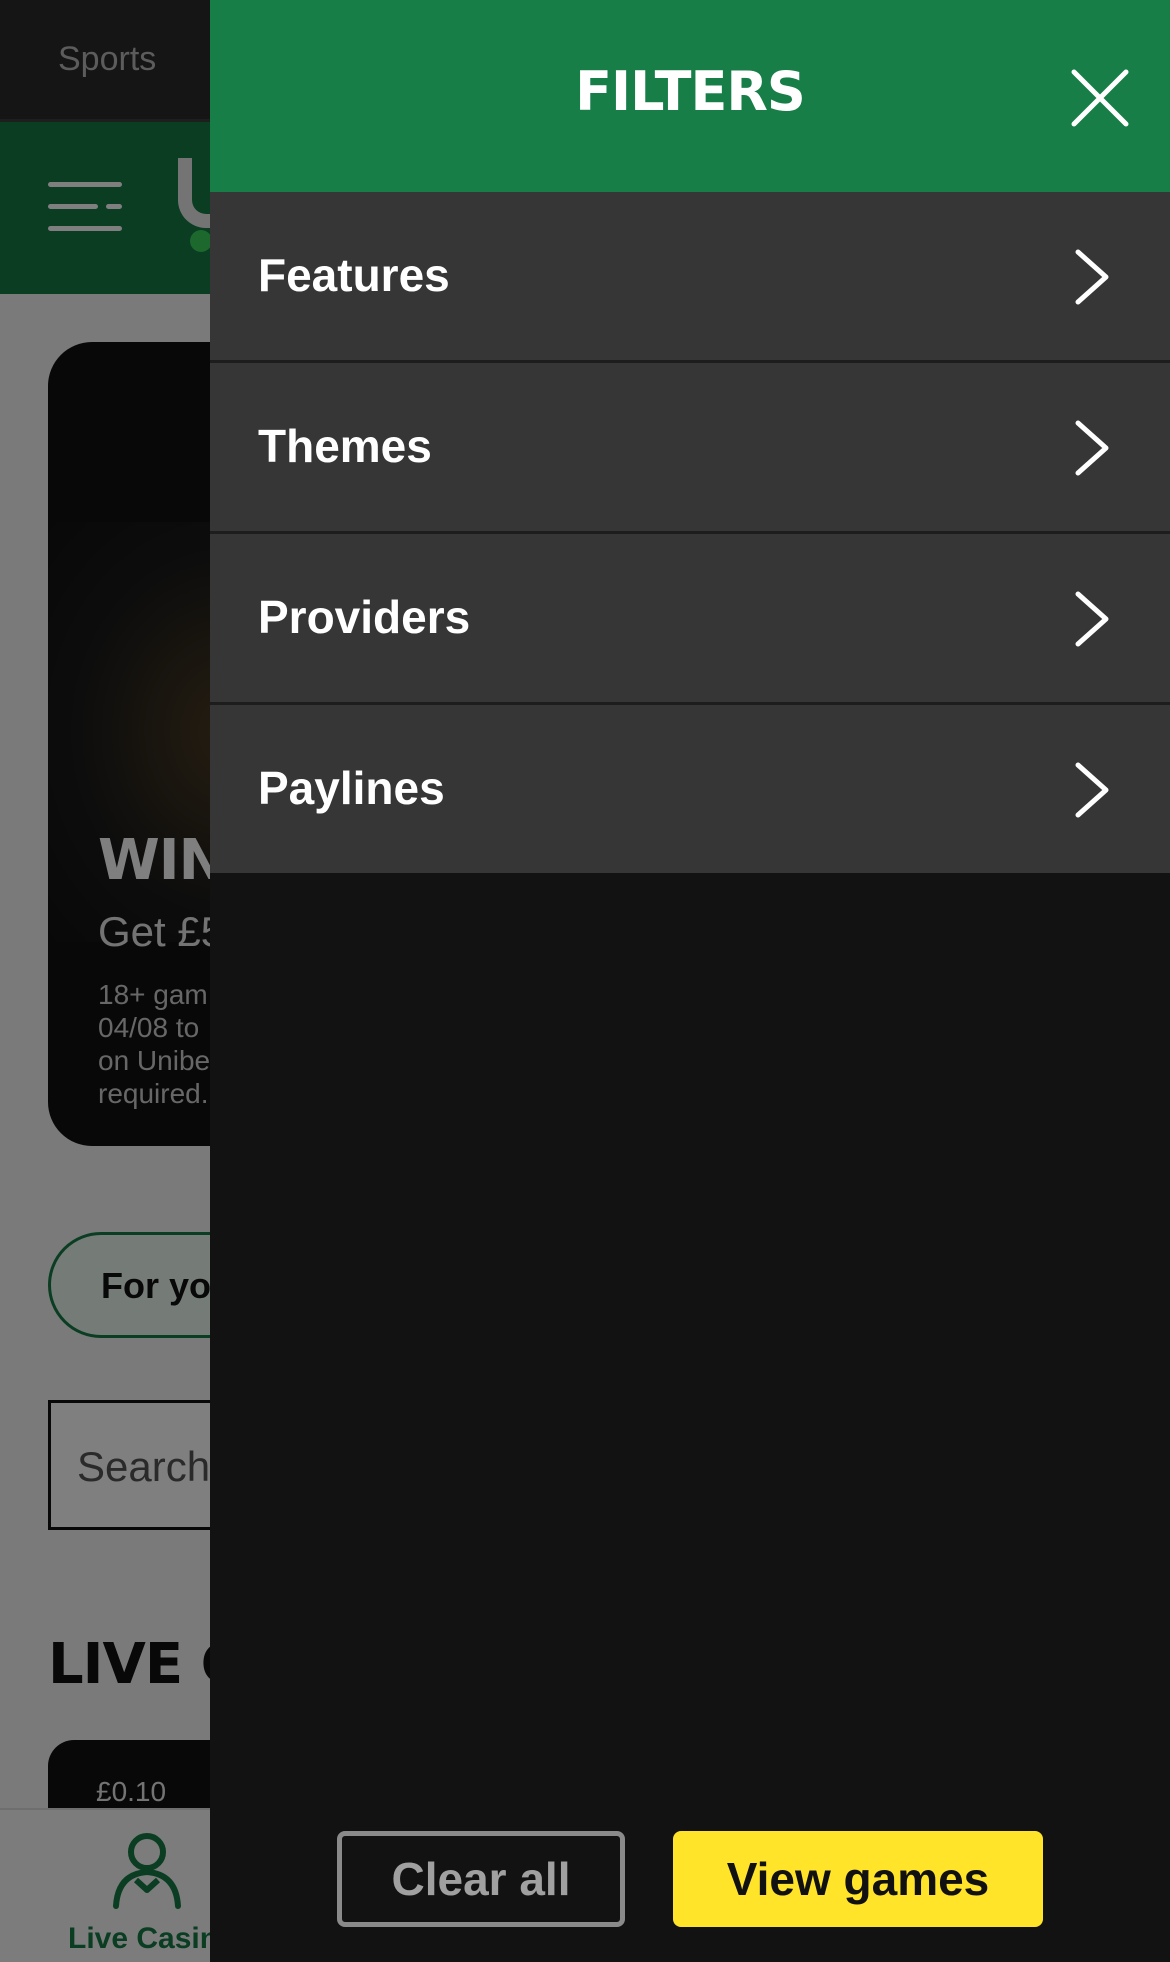 The image size is (1170, 1962). What do you see at coordinates (1100, 98) in the screenshot?
I see `close-icon` at bounding box center [1100, 98].